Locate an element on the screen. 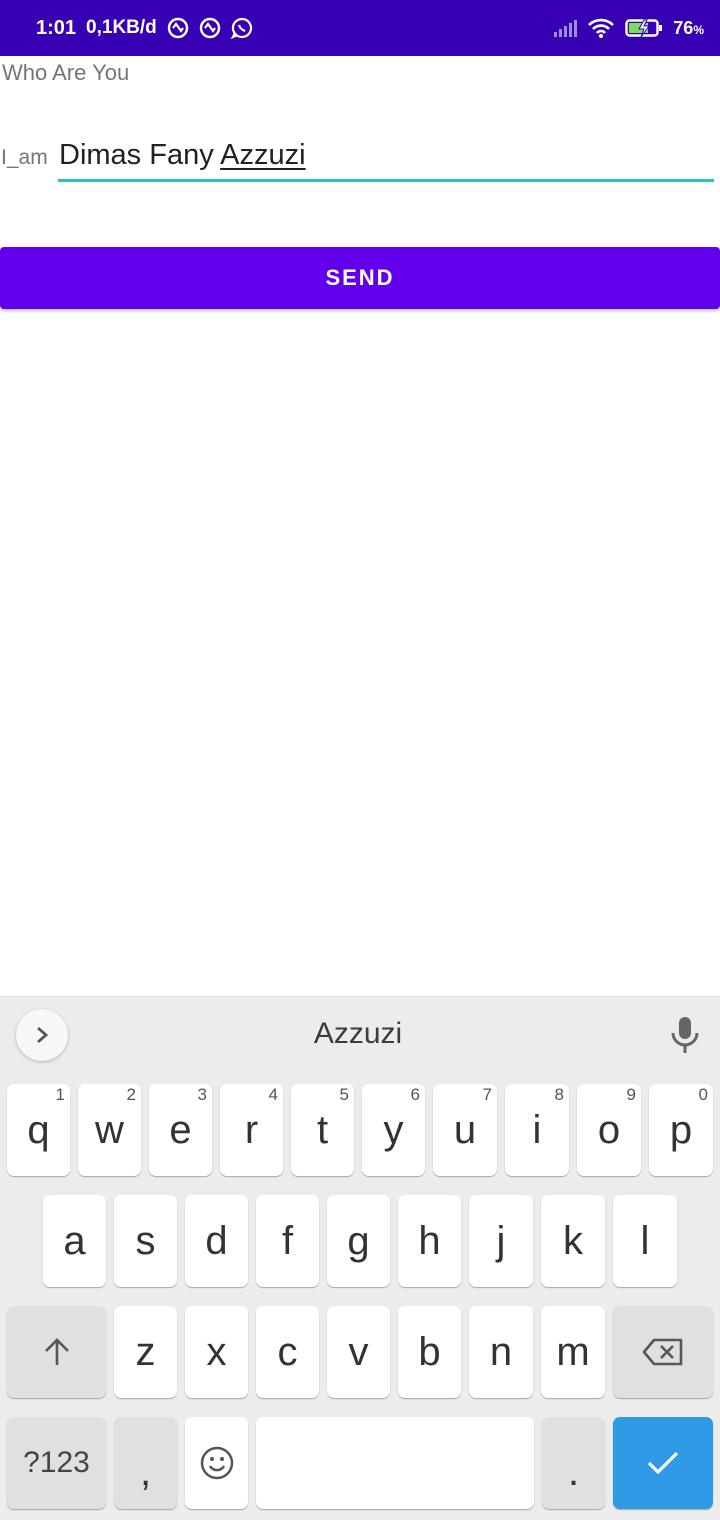  microphone-icon is located at coordinates (685, 1035).